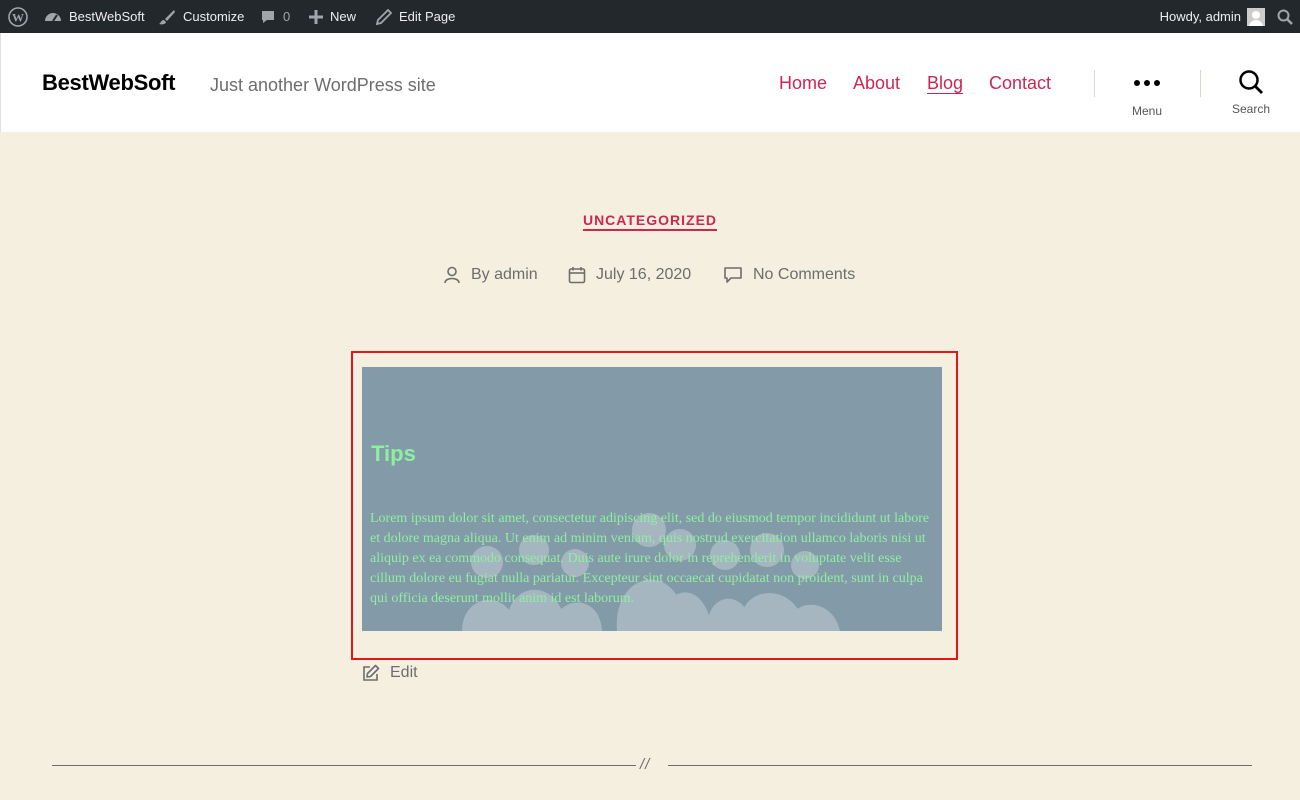  I want to click on admin-search-icon, so click(1285, 17).